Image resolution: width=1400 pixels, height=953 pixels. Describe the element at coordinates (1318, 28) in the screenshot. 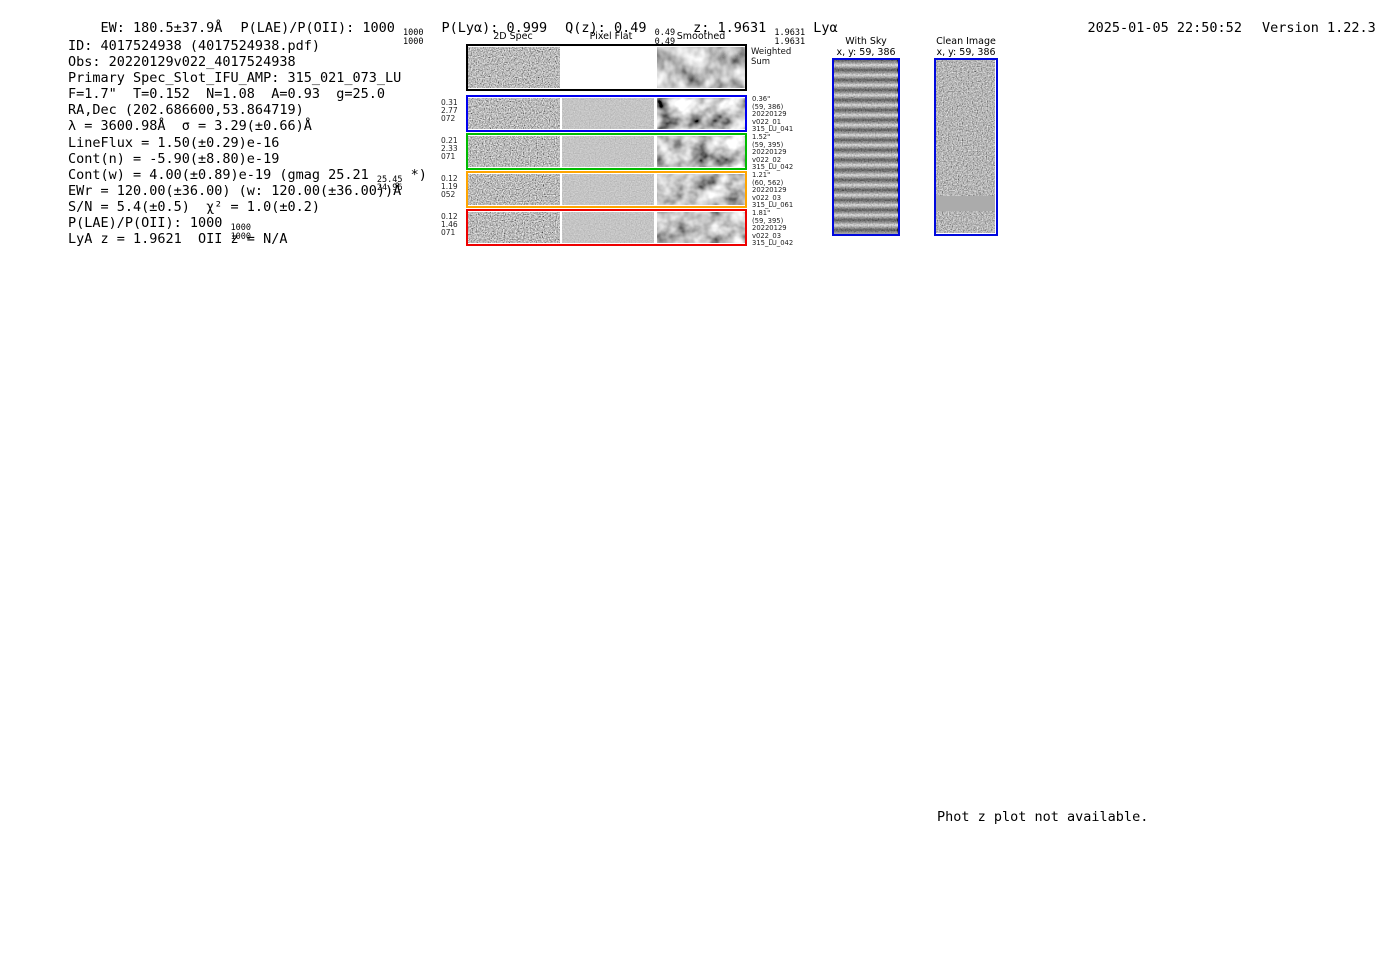

I see `header-version: Version 1.22.3` at that location.